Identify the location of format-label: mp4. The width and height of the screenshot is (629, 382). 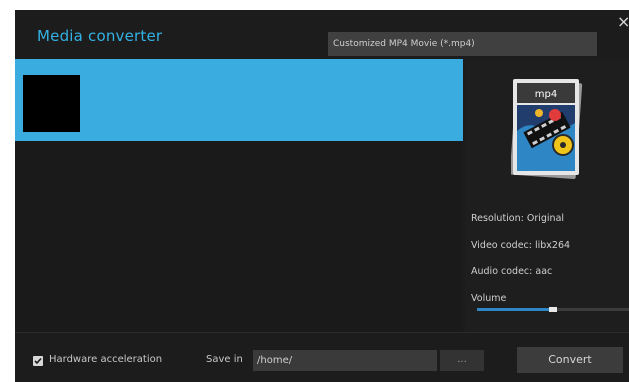
(546, 94).